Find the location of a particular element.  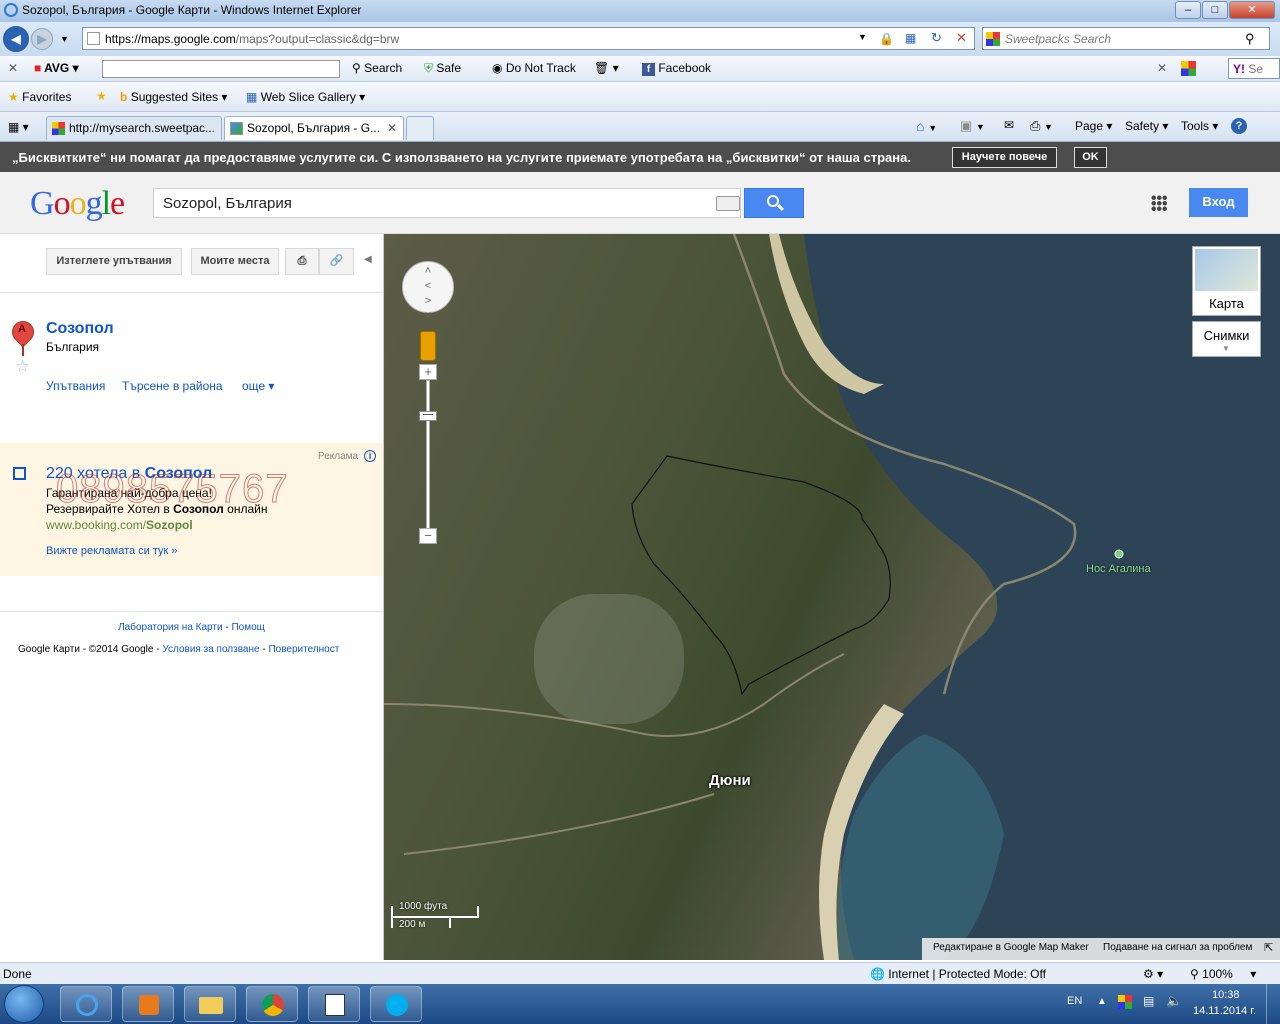

ad-info-icon: i is located at coordinates (370, 456).